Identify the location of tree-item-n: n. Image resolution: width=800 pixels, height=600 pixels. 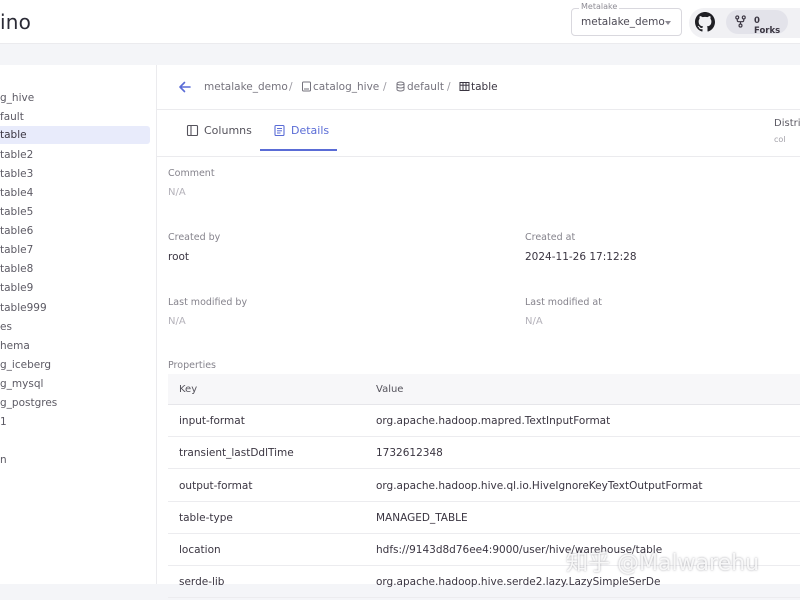
(75, 460).